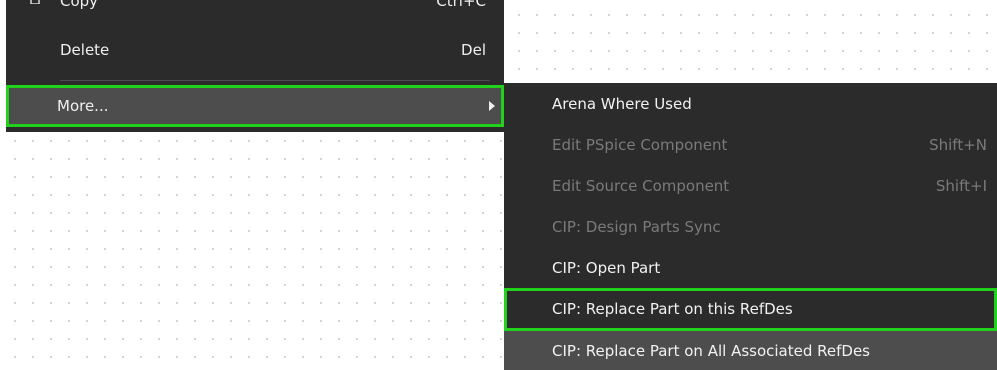 The image size is (997, 370). Describe the element at coordinates (961, 186) in the screenshot. I see `submenu-item-shortcut: Shift+I` at that location.